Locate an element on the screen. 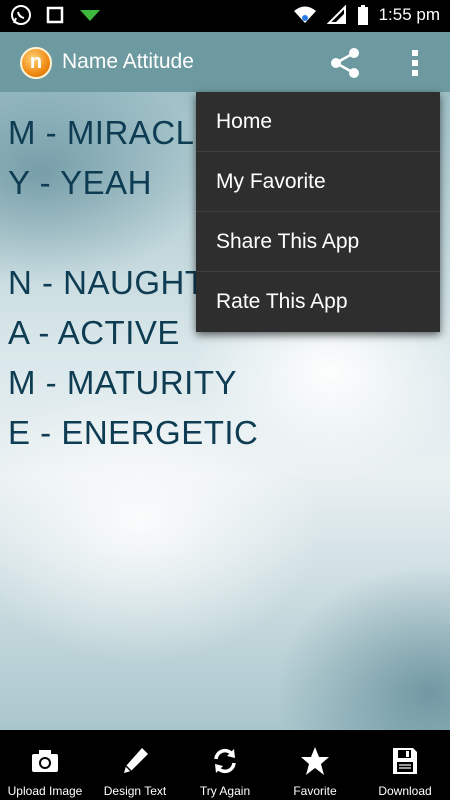  square-notification-icon is located at coordinates (55, 15).